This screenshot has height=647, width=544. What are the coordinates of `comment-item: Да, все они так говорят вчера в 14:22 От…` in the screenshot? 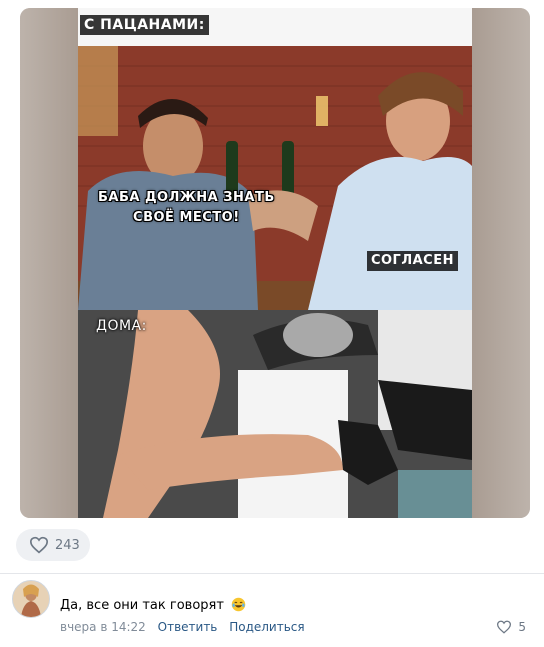 It's located at (272, 610).